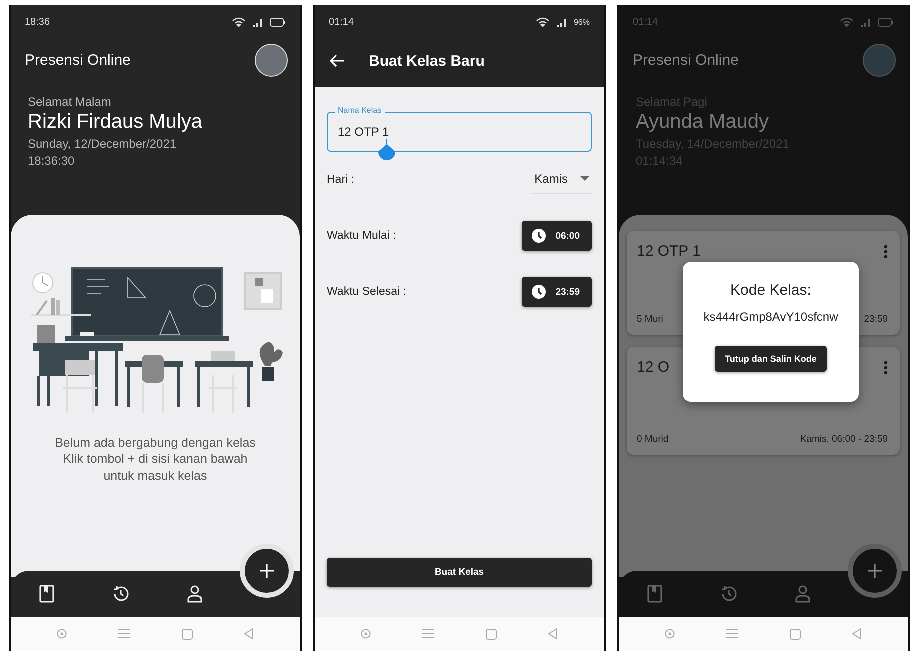 Image resolution: width=919 pixels, height=651 pixels. What do you see at coordinates (703, 122) in the screenshot?
I see `user-name: Ayunda Maudy` at bounding box center [703, 122].